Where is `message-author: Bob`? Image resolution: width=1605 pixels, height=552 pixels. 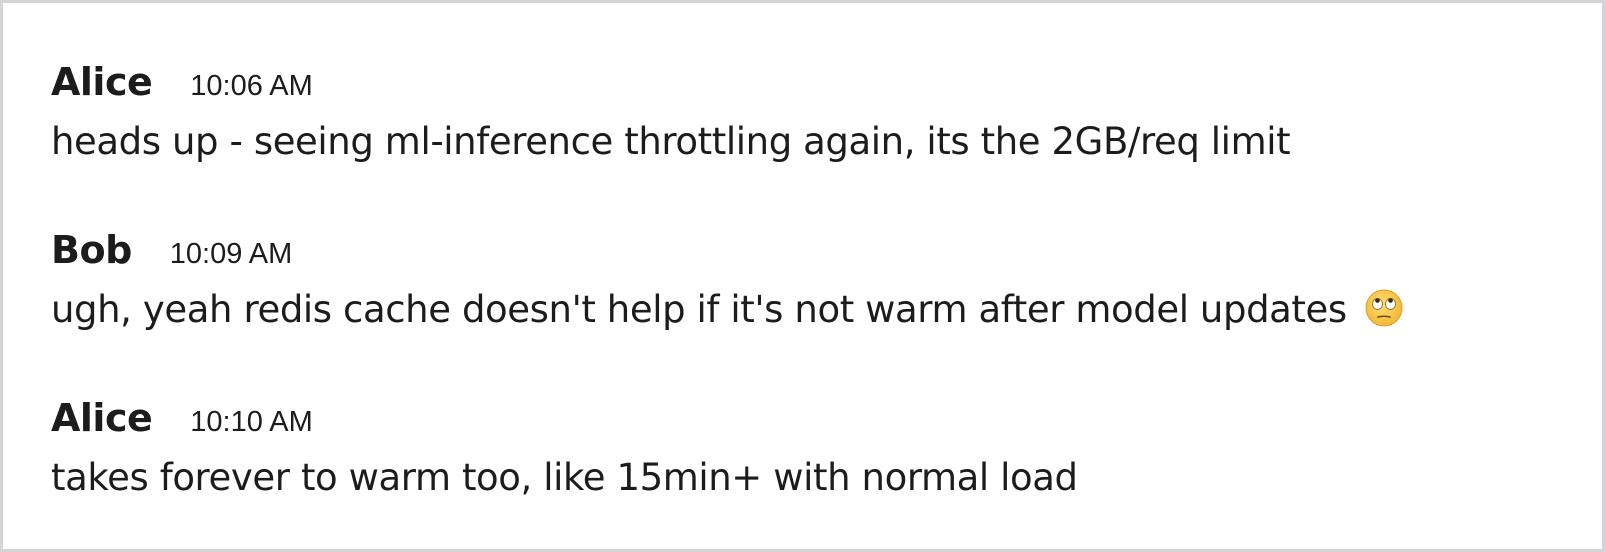 message-author: Bob is located at coordinates (91, 250).